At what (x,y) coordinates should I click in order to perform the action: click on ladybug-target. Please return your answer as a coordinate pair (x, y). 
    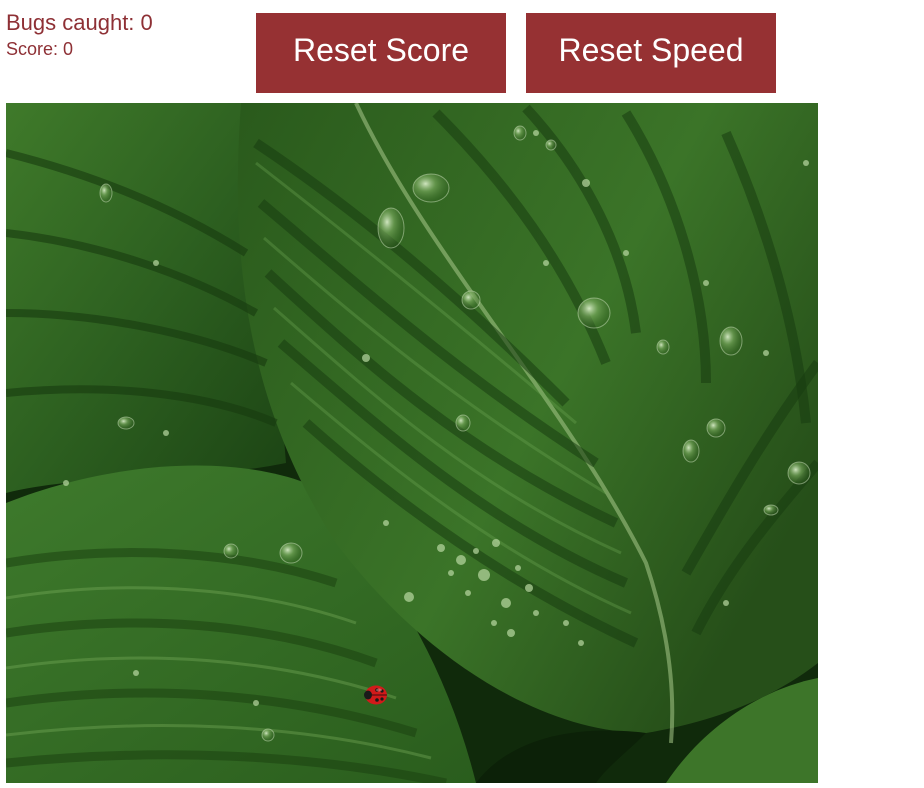
    Looking at the image, I should click on (376, 694).